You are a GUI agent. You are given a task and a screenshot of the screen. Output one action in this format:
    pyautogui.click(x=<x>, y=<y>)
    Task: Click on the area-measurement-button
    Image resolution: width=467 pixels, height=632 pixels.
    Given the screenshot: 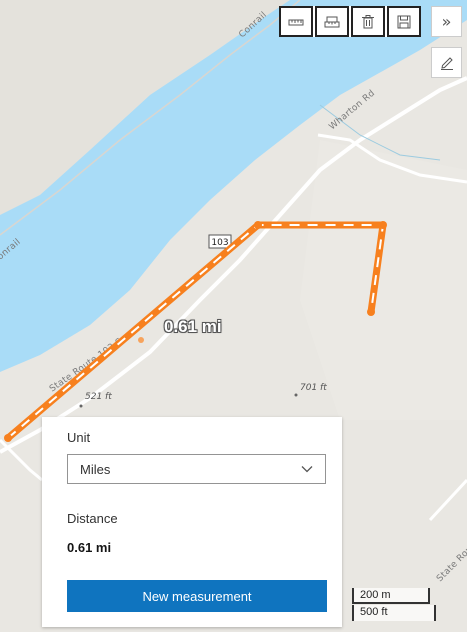 What is the action you would take?
    pyautogui.click(x=332, y=21)
    